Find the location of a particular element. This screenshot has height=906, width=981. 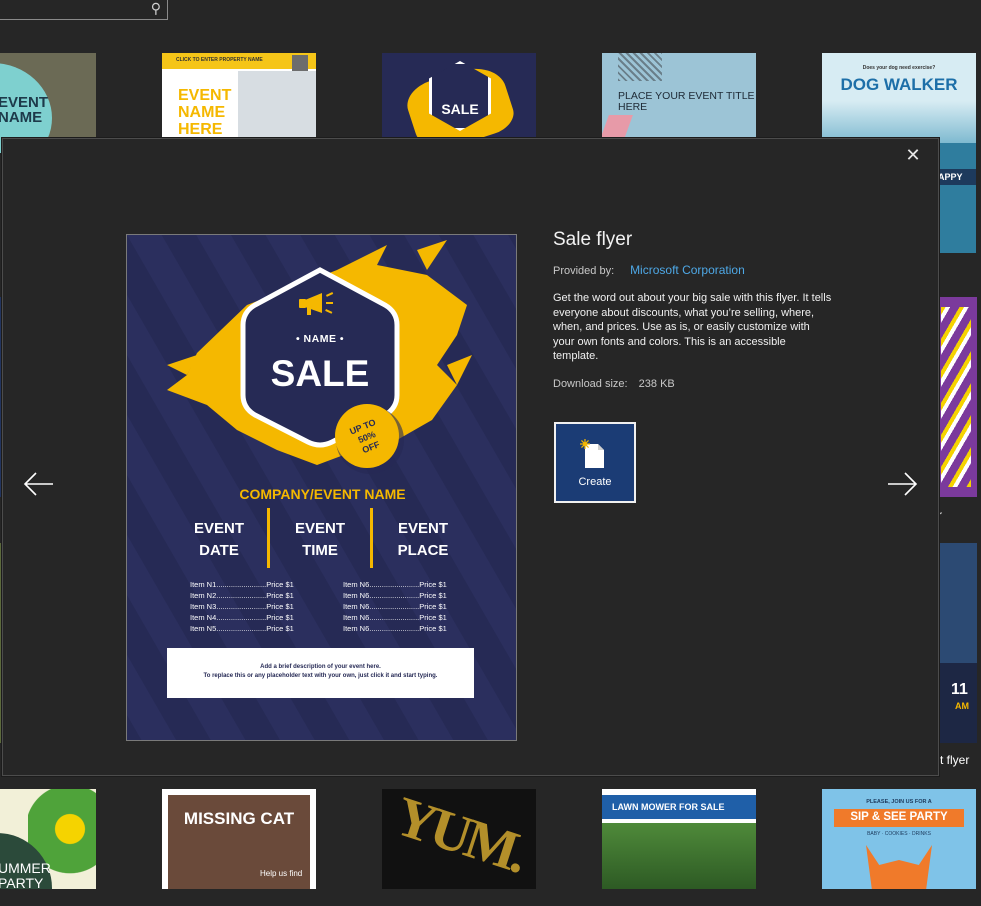

tile-title: EVENT NAME is located at coordinates (24, 110).